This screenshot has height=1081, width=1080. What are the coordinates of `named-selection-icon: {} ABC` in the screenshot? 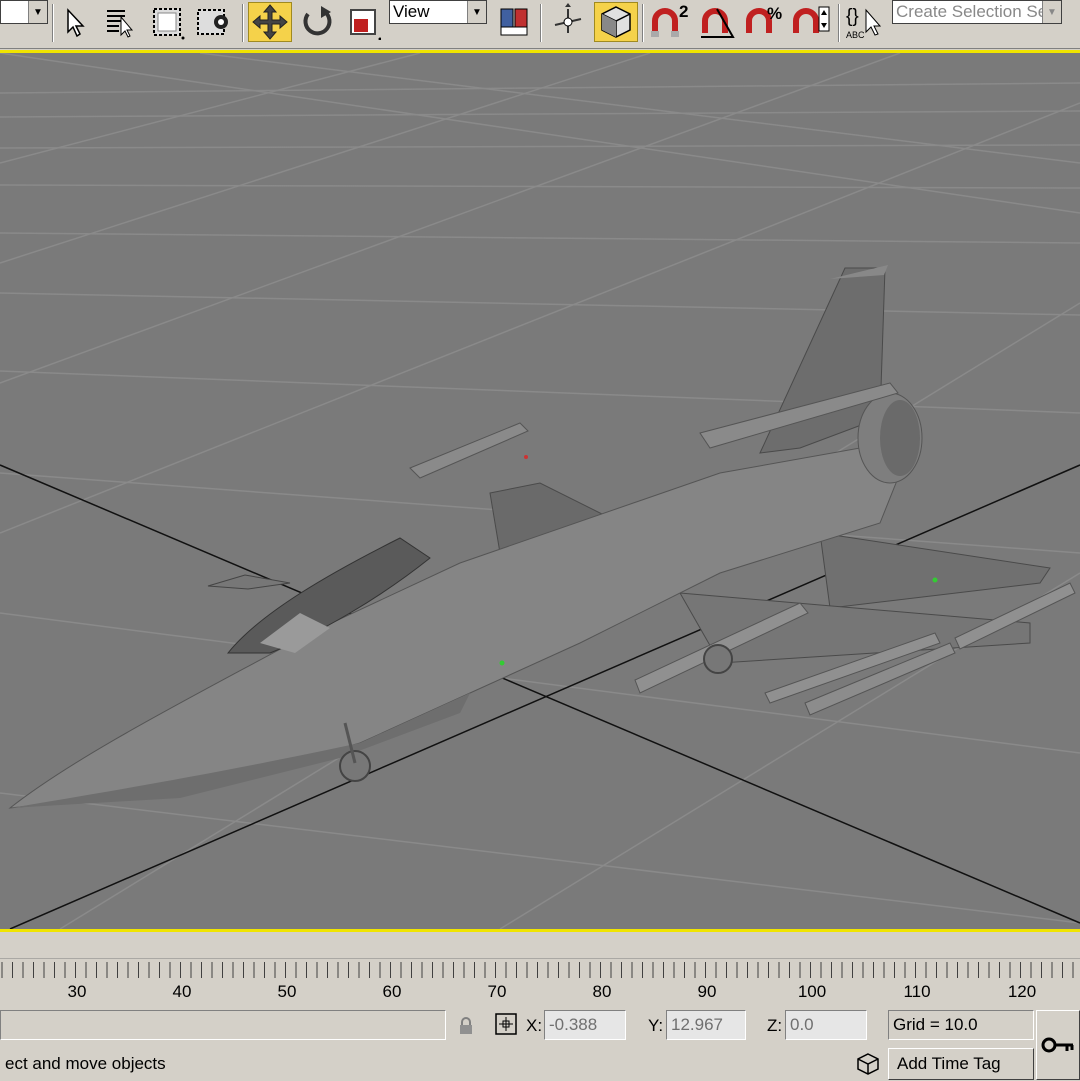 It's located at (864, 23).